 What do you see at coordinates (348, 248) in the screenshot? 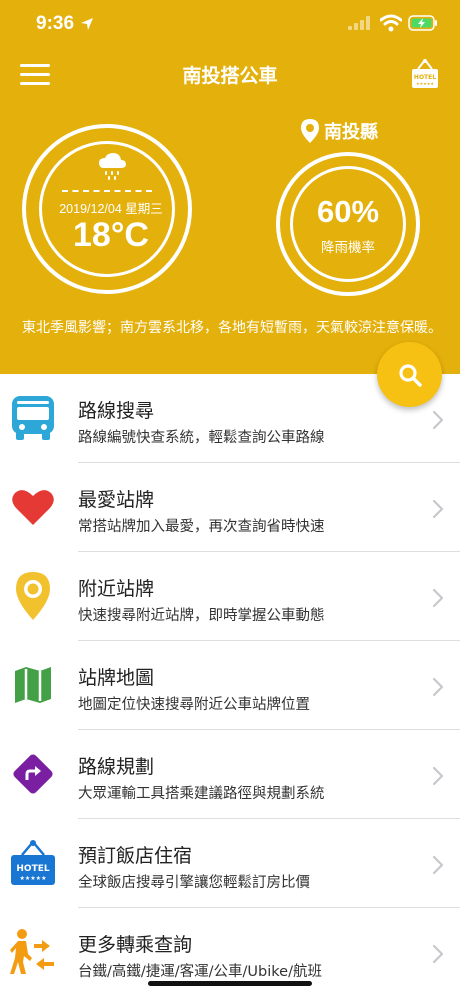
I see `rain-probability-label: 降雨機率` at bounding box center [348, 248].